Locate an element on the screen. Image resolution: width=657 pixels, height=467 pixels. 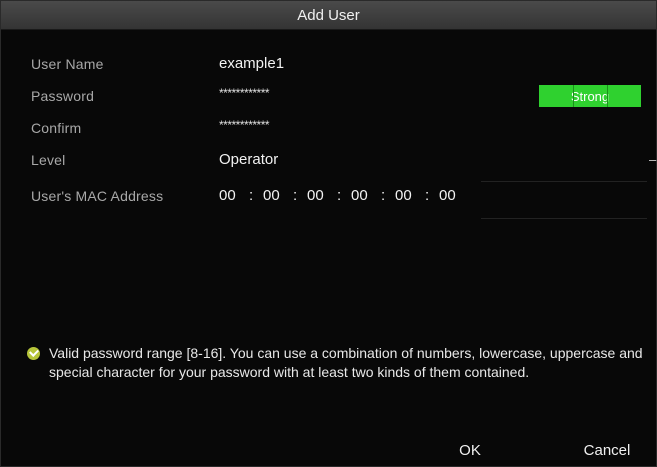
user-name-input: example1 is located at coordinates (251, 63).